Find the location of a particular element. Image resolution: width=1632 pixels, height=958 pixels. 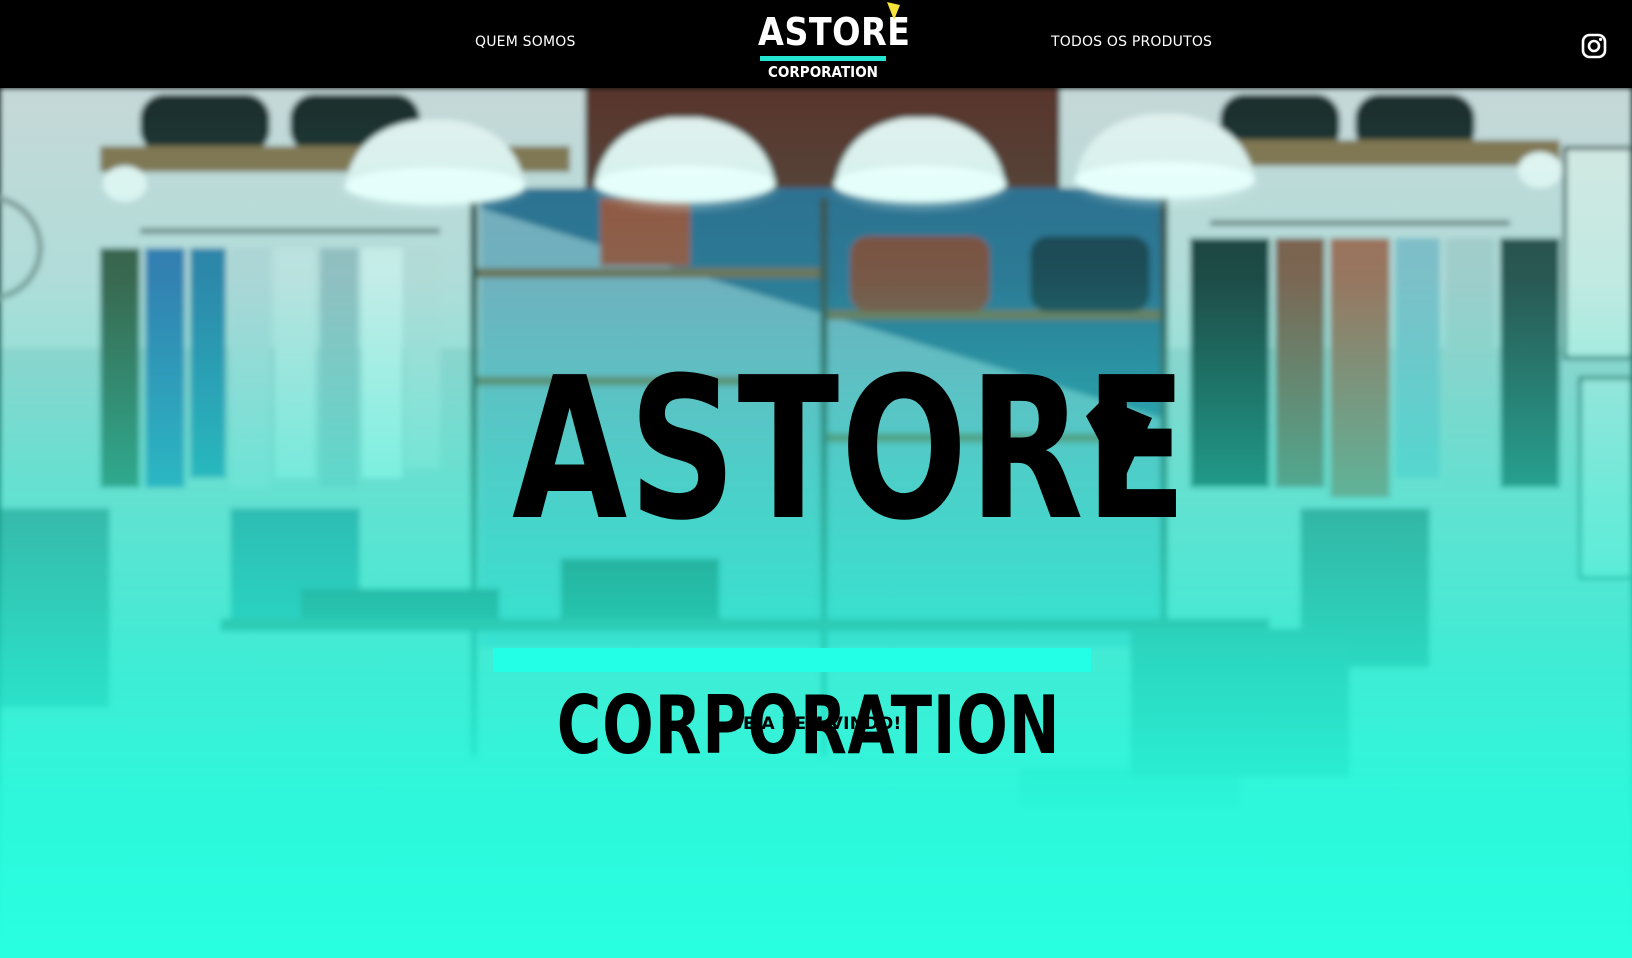

hero-title: ASTORE is located at coordinates (850, 450).